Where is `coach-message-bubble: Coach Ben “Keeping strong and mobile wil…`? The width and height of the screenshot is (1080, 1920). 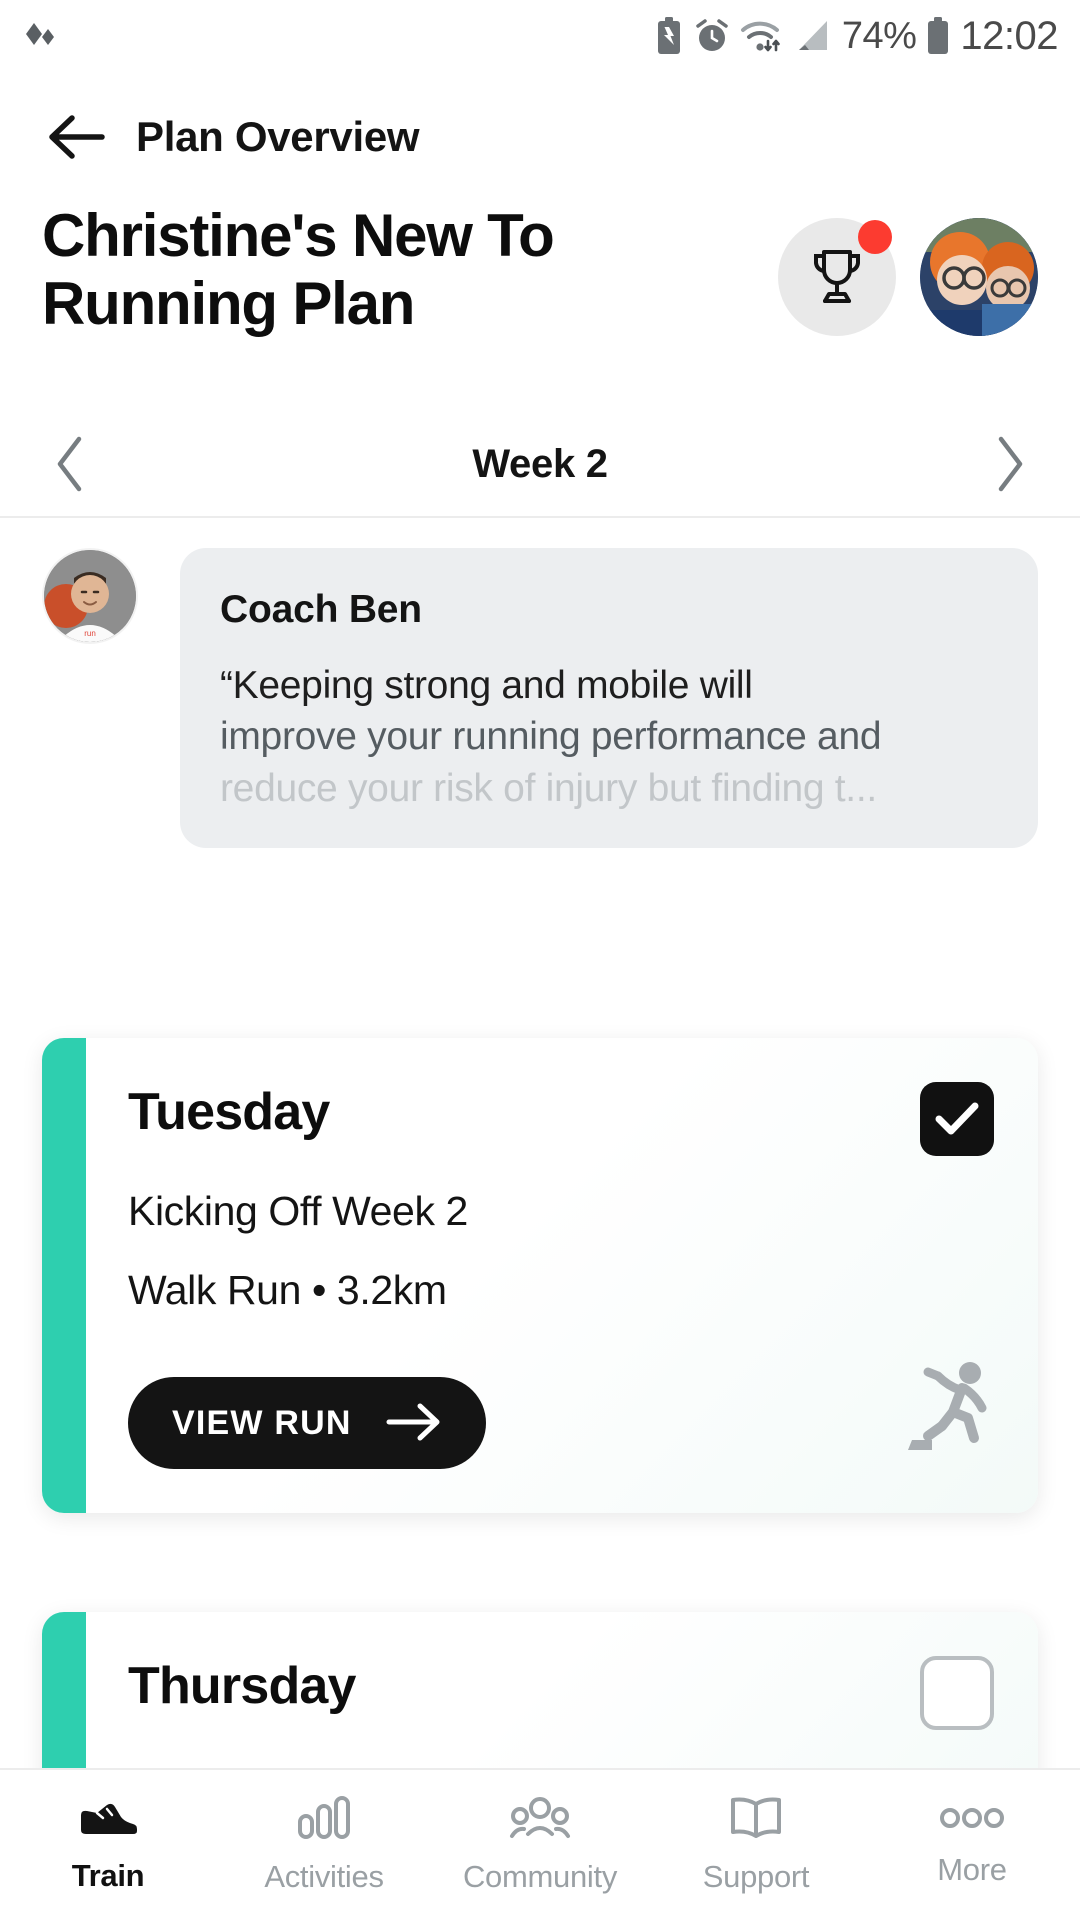 coach-message-bubble: Coach Ben “Keeping strong and mobile wil… is located at coordinates (609, 698).